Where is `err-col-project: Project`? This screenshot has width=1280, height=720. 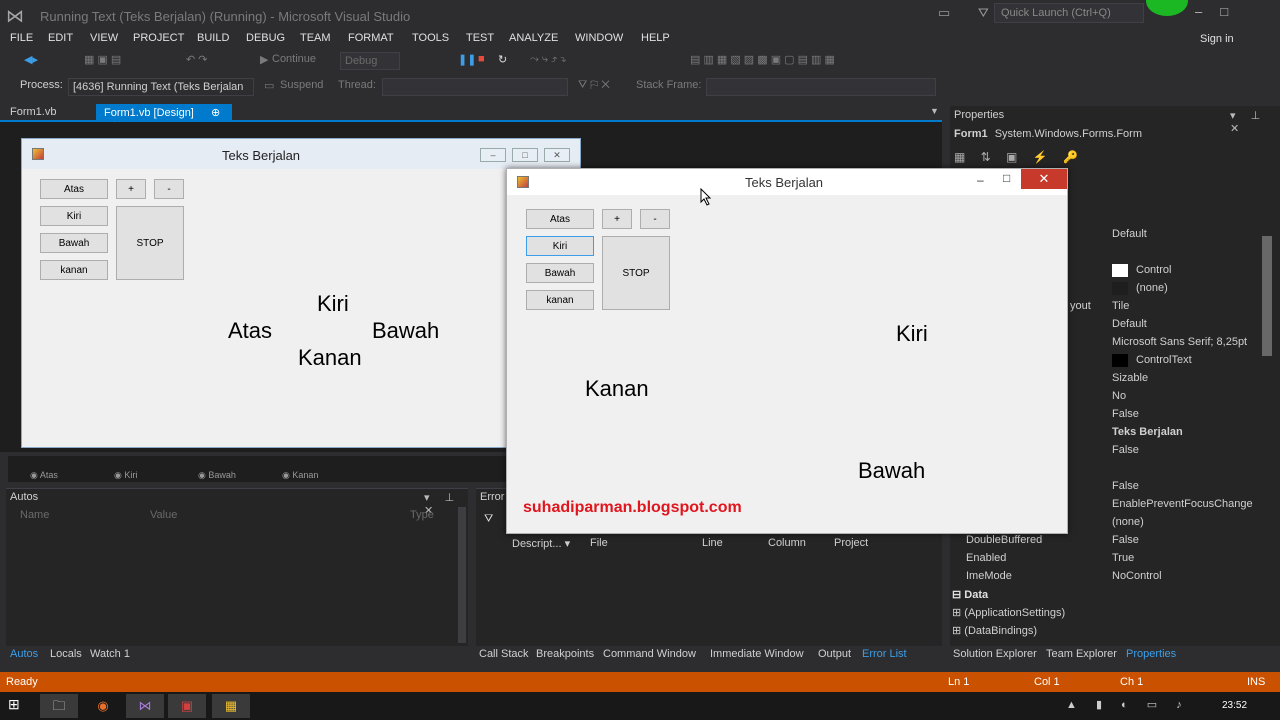
err-col-project: Project is located at coordinates (851, 543).